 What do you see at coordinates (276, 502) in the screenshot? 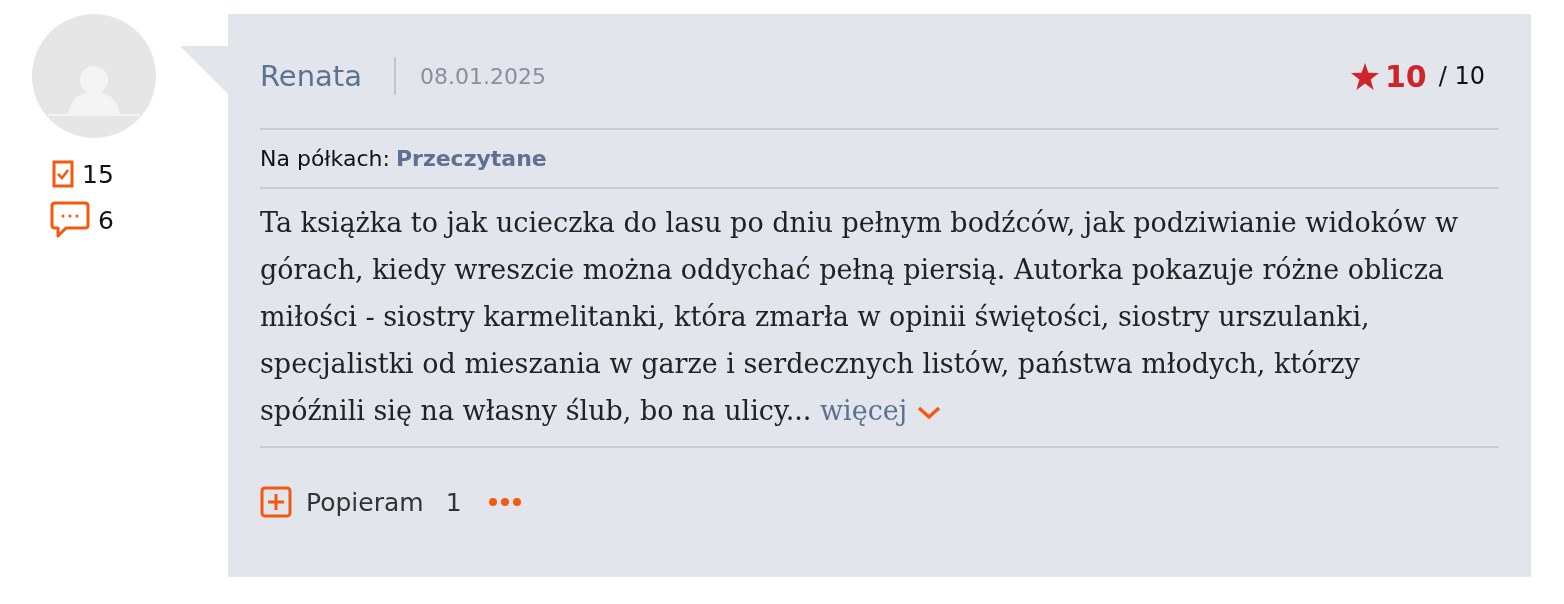
I see `plus-icon` at bounding box center [276, 502].